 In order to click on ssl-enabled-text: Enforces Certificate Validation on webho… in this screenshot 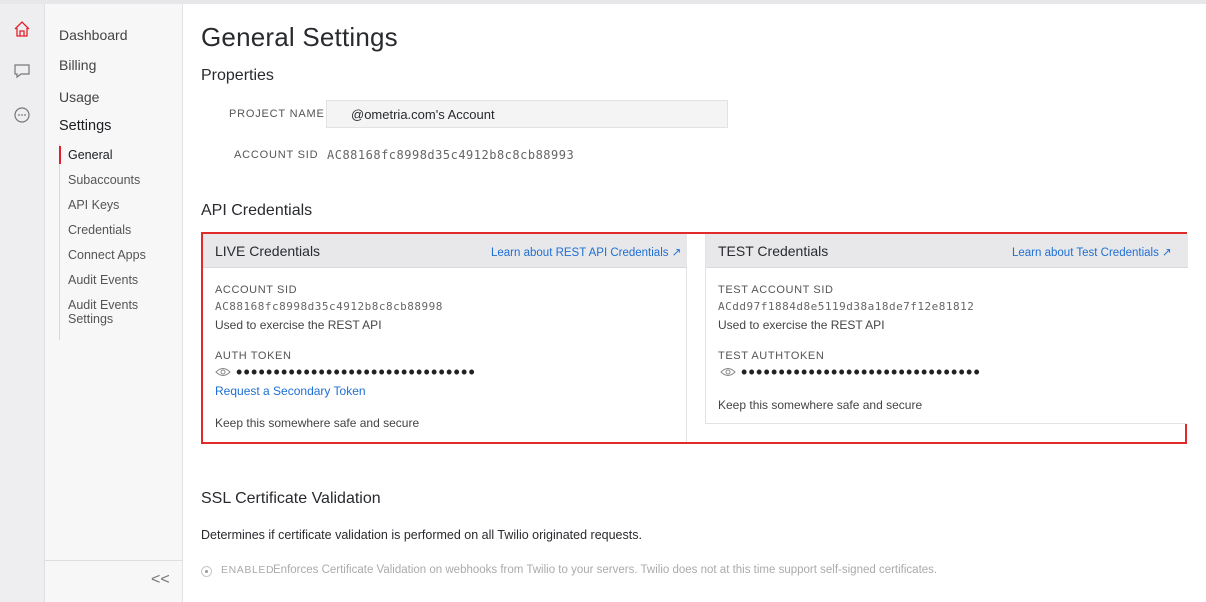, I will do `click(605, 570)`.